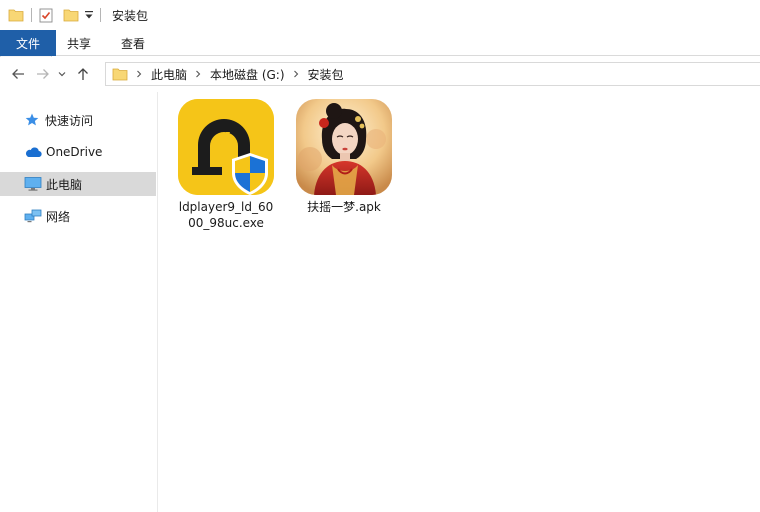 The height and width of the screenshot is (512, 760). Describe the element at coordinates (58, 216) in the screenshot. I see `sidebar-item-label: 网络` at that location.